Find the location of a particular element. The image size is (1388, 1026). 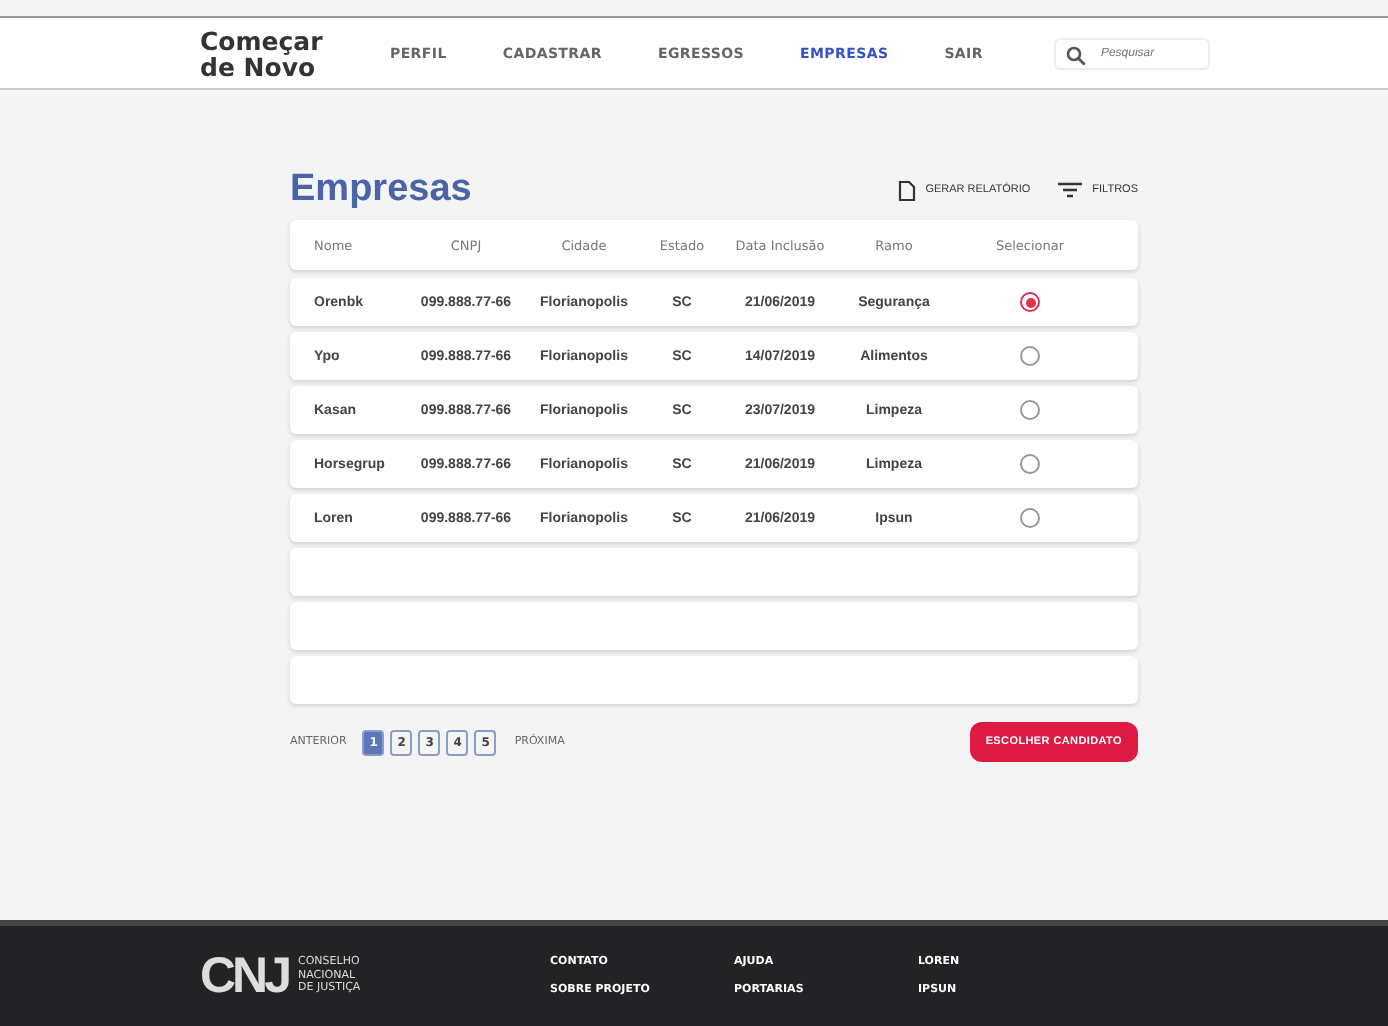

logo-mark: CNJ is located at coordinates (244, 976).